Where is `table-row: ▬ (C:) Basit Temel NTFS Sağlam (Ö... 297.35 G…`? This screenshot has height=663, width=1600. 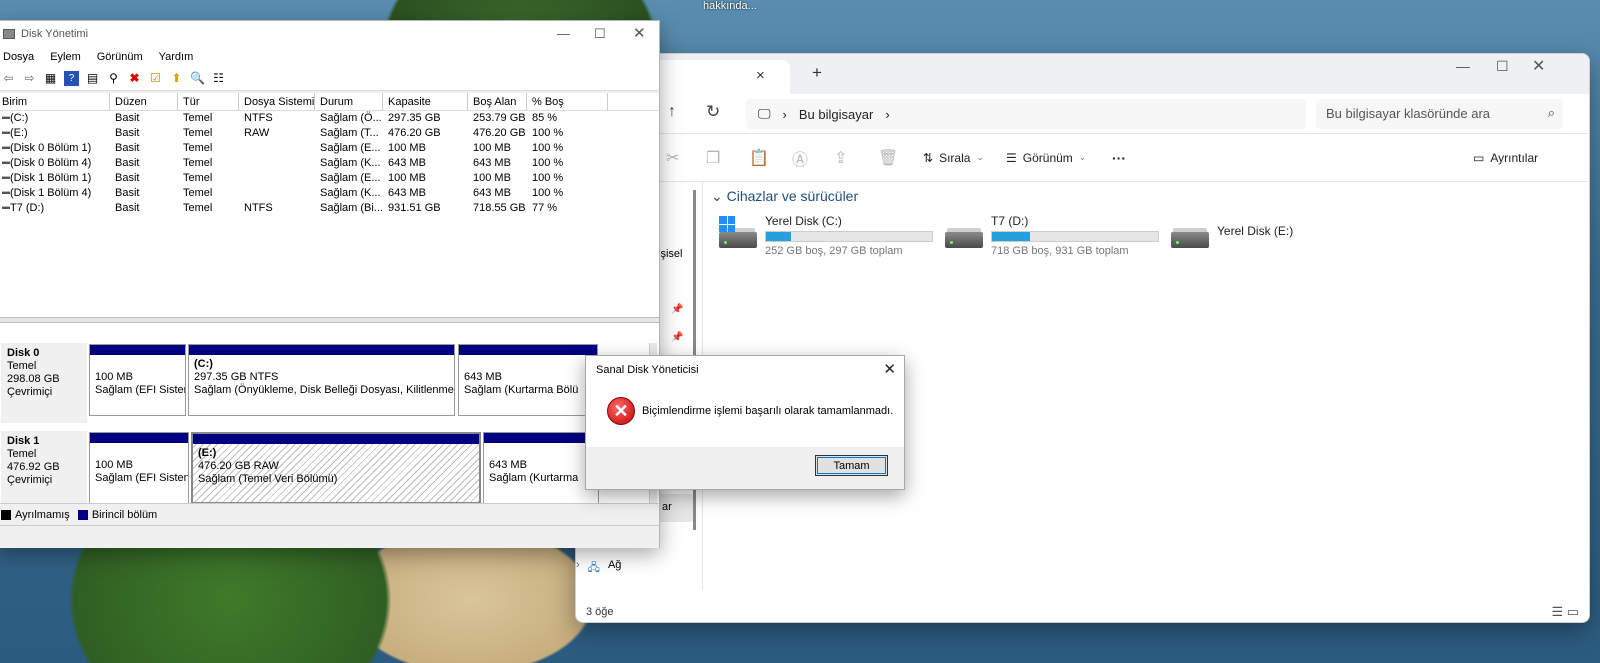 table-row: ▬ (C:) Basit Temel NTFS Sağlam (Ö... 297.35 G… is located at coordinates (329, 118).